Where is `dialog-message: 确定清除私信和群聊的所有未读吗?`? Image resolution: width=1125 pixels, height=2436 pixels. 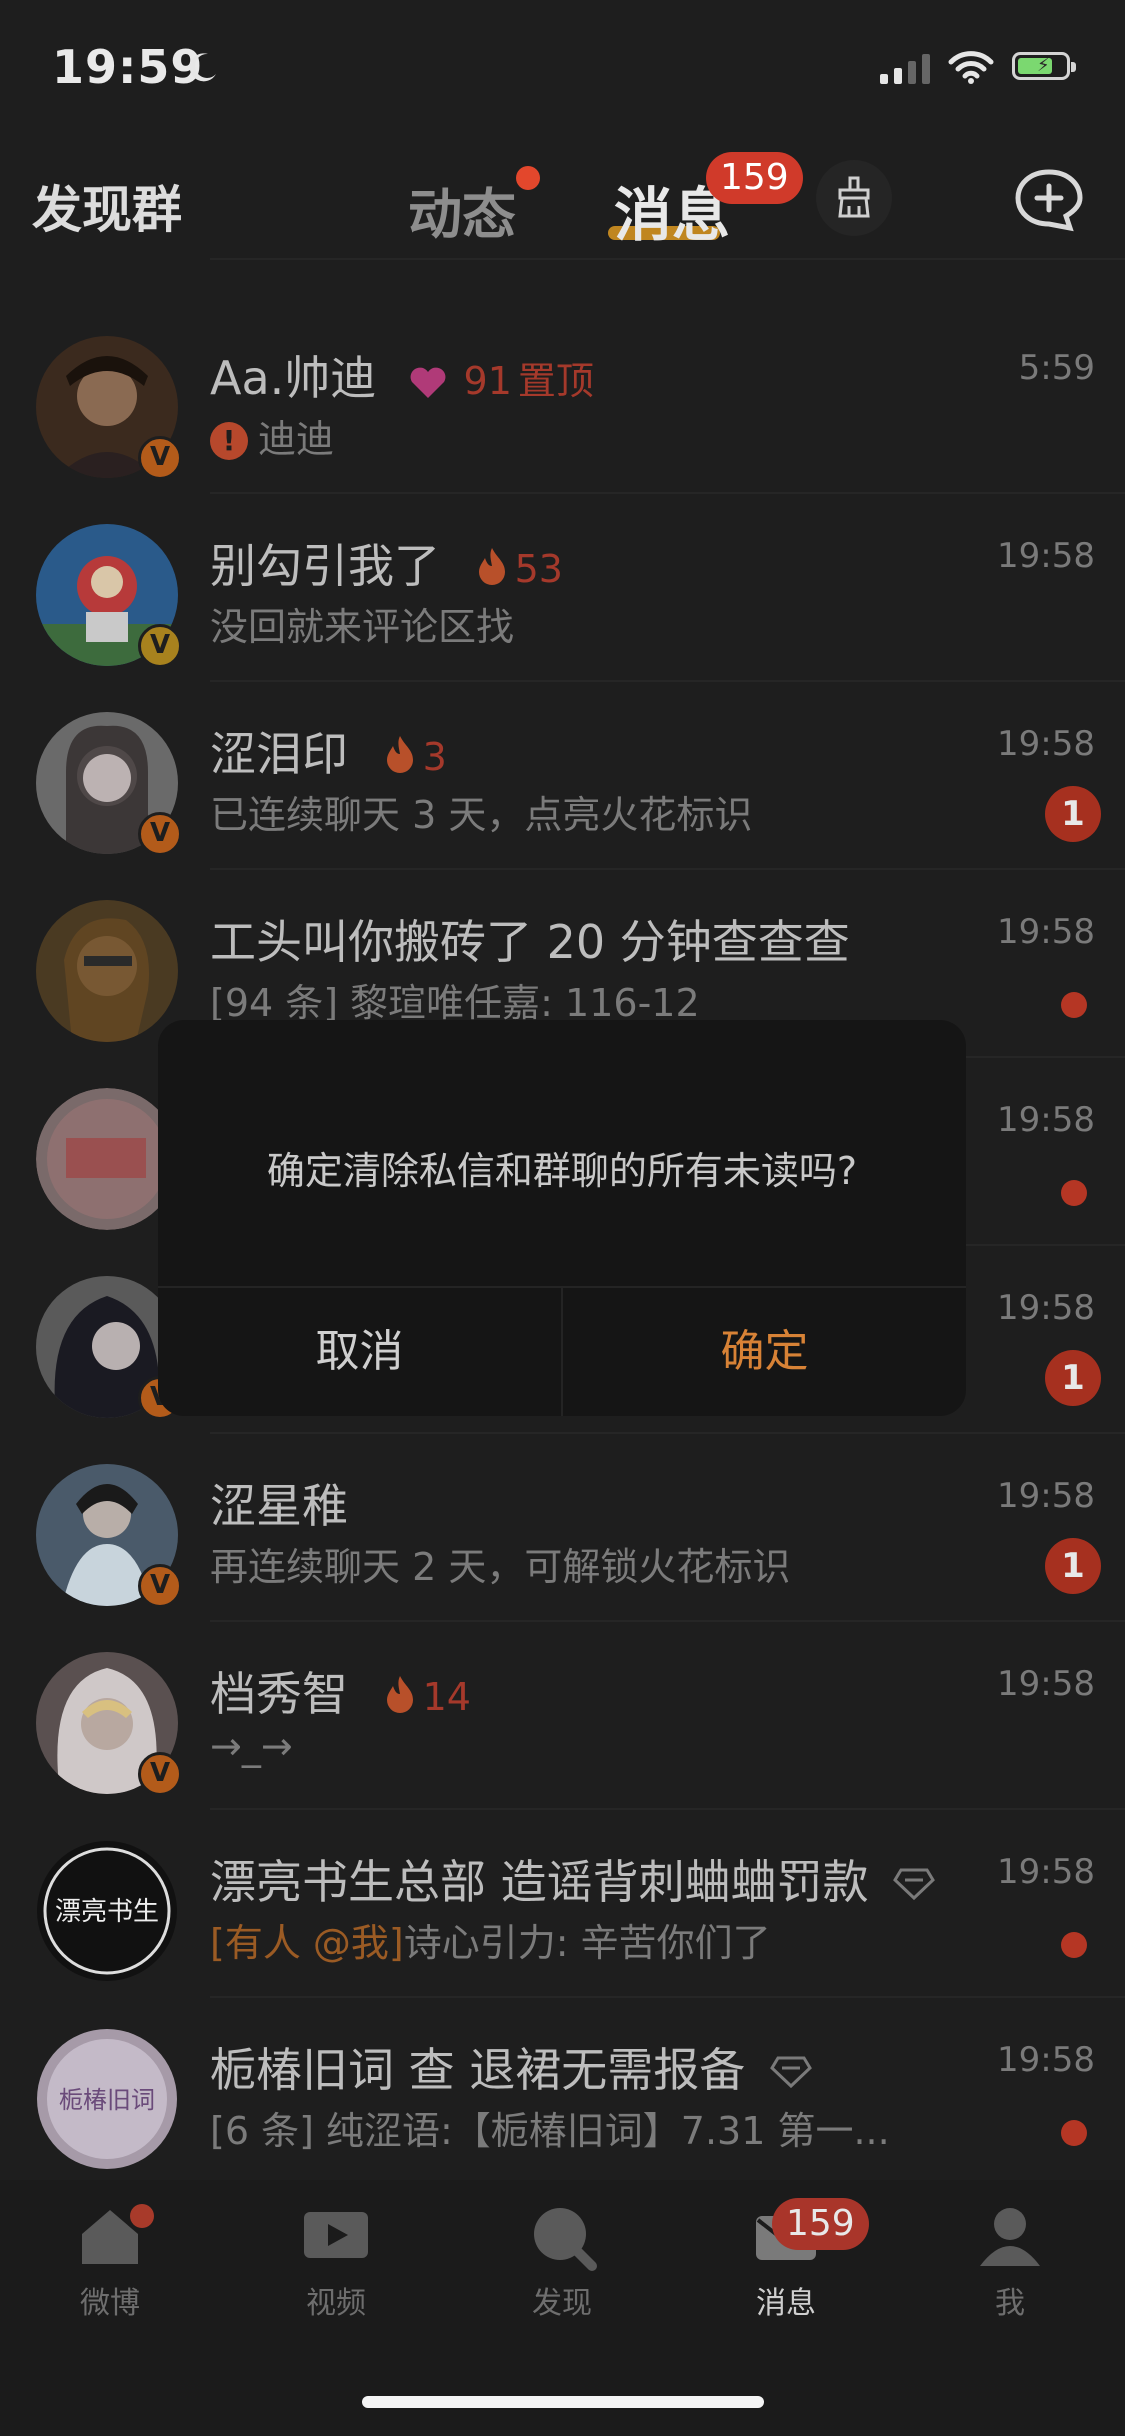 dialog-message: 确定清除私信和群聊的所有未读吗? is located at coordinates (562, 1171).